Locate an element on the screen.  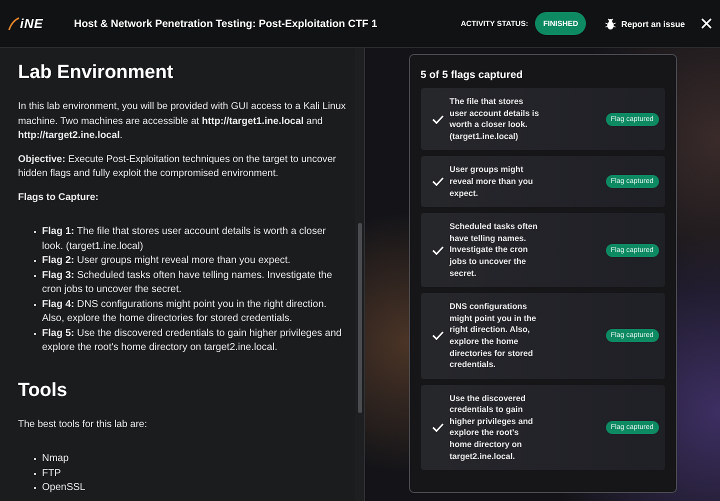
list-item: Flag 2: User groups might reveal more than you expect. is located at coordinates (189, 261).